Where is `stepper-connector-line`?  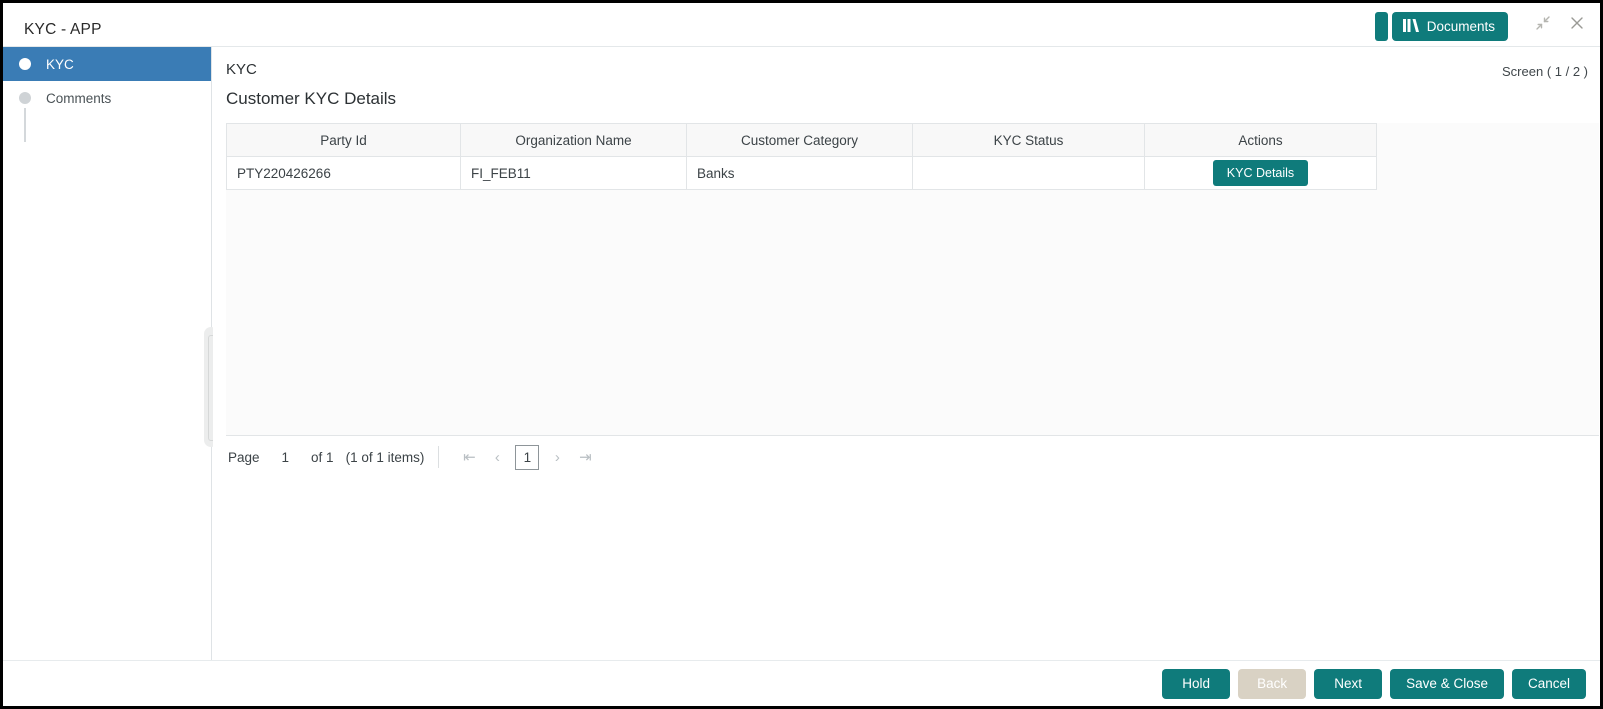 stepper-connector-line is located at coordinates (25, 125).